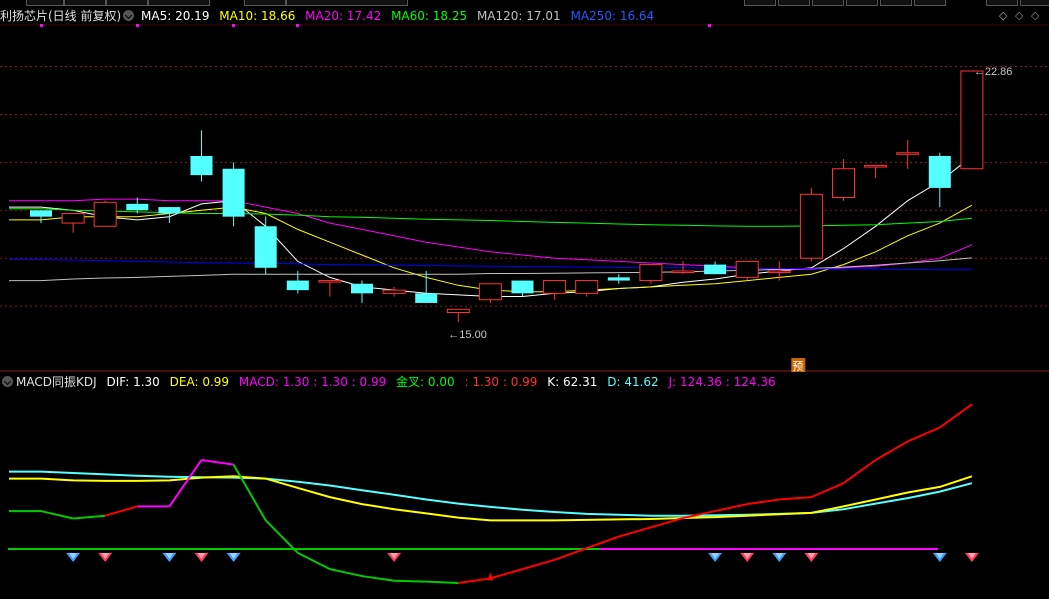 Image resolution: width=1049 pixels, height=599 pixels. Describe the element at coordinates (637, 16) in the screenshot. I see `ma250-value: 16.64` at that location.